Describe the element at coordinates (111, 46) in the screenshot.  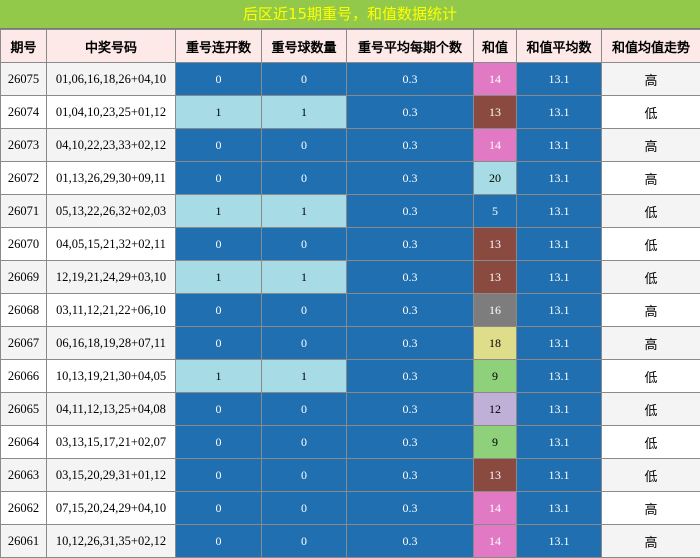
I see `header-winning-numbers: 中奖号码` at that location.